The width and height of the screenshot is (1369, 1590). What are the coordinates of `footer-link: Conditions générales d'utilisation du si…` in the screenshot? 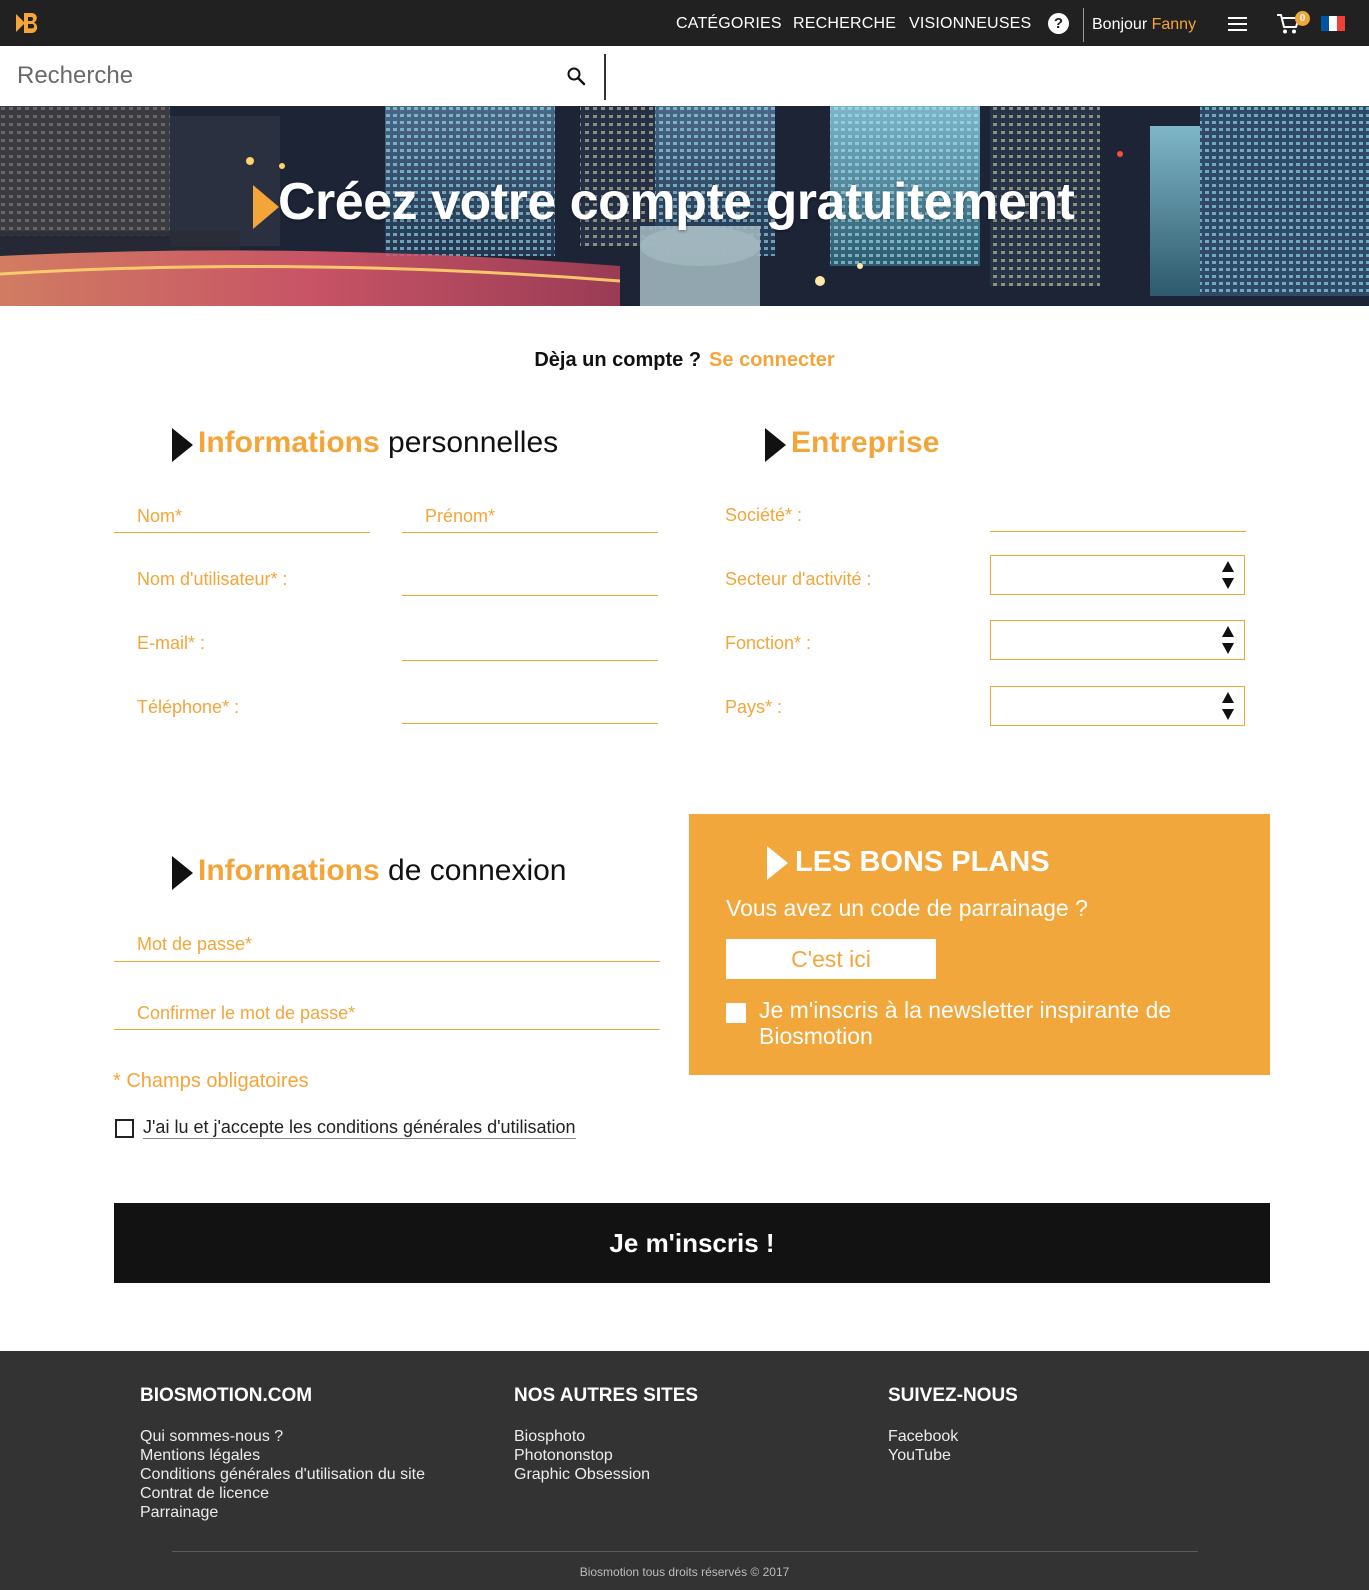 It's located at (282, 1474).